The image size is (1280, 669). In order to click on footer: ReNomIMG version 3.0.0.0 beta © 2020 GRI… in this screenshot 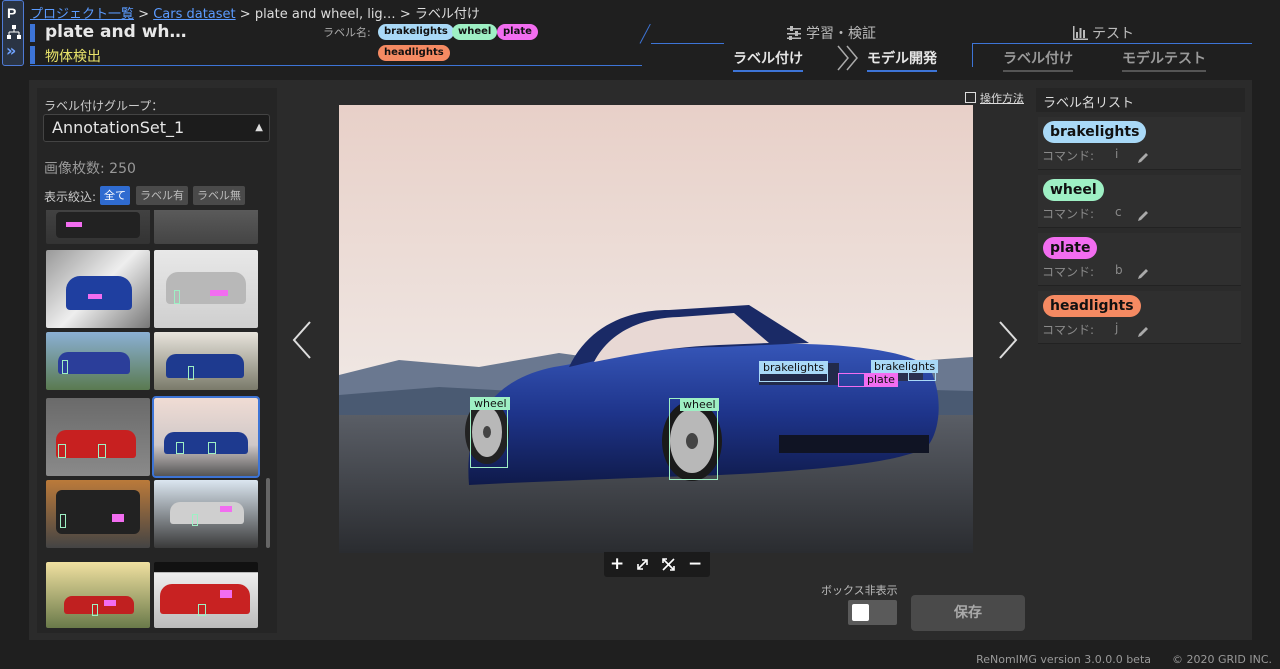, I will do `click(1124, 659)`.